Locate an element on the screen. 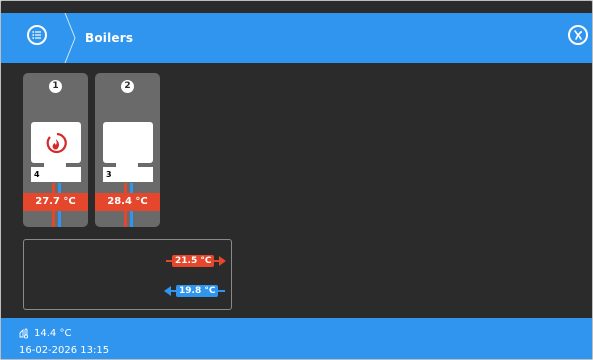 The height and width of the screenshot is (360, 593). return-temperature: 19.8 °C is located at coordinates (197, 290).